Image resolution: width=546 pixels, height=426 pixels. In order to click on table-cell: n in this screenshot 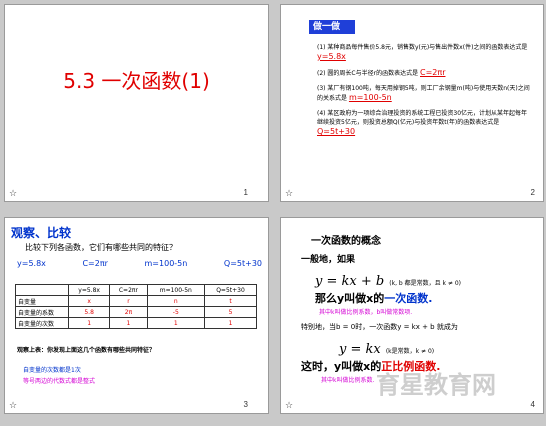, I will do `click(176, 301)`.